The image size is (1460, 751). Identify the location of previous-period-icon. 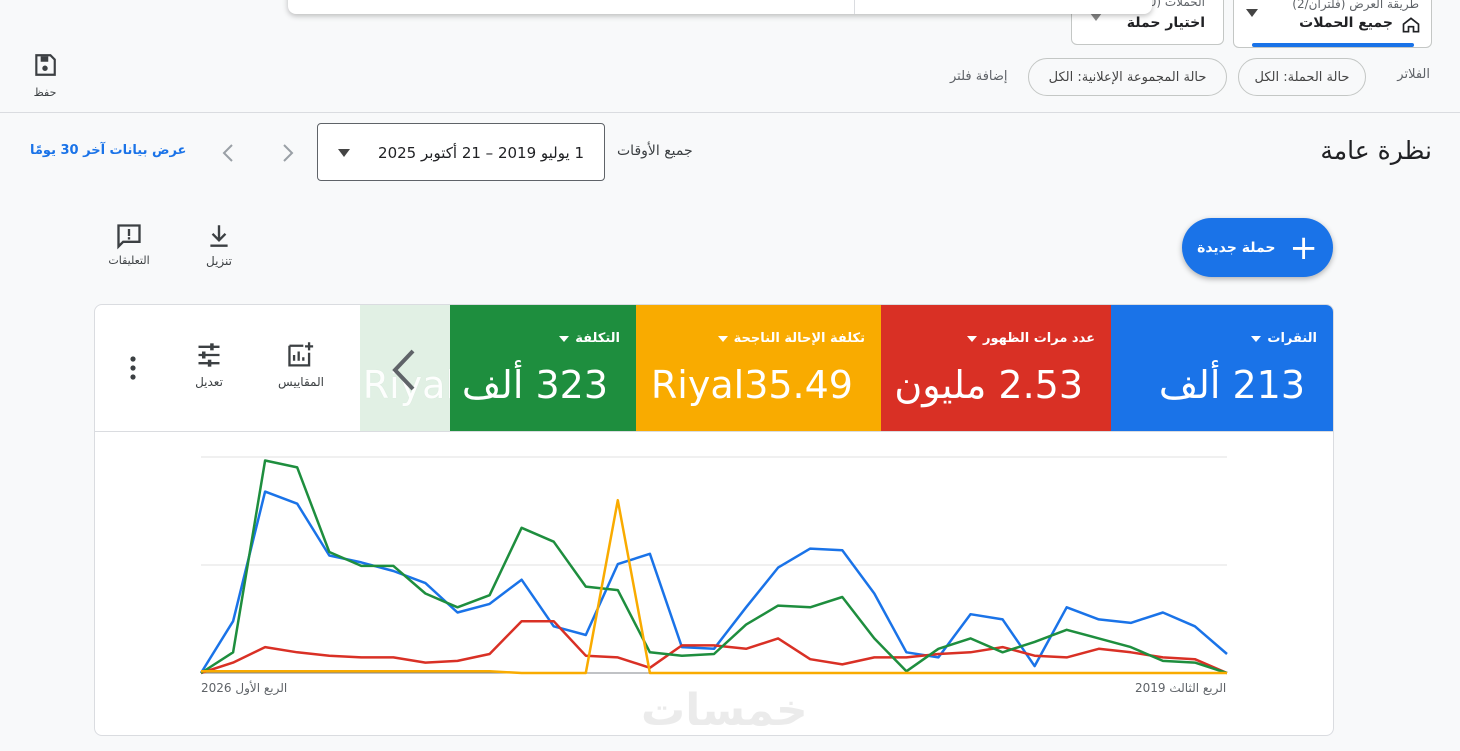
(288, 153).